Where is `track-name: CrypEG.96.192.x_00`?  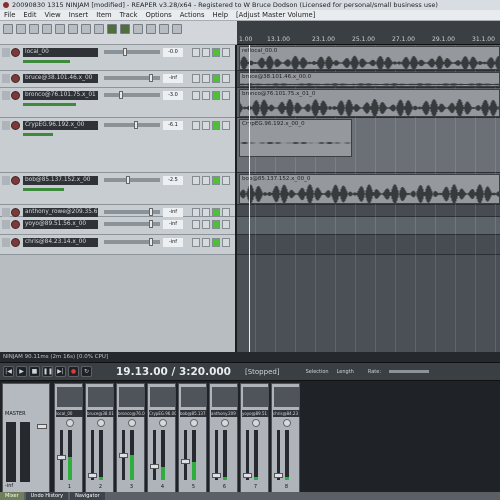
track-name: CrypEG.96.192.x_00 is located at coordinates (60, 125).